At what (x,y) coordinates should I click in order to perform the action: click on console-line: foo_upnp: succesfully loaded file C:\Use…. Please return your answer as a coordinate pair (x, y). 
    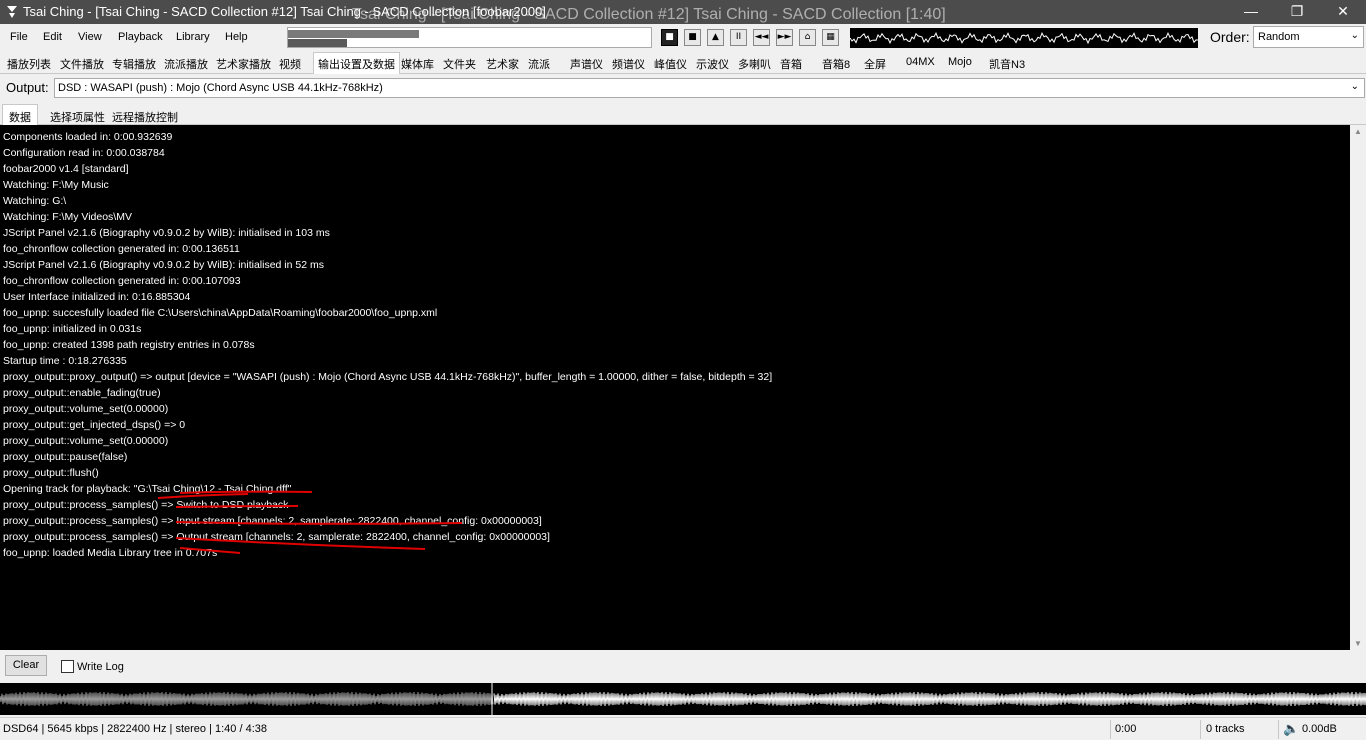
    Looking at the image, I should click on (220, 313).